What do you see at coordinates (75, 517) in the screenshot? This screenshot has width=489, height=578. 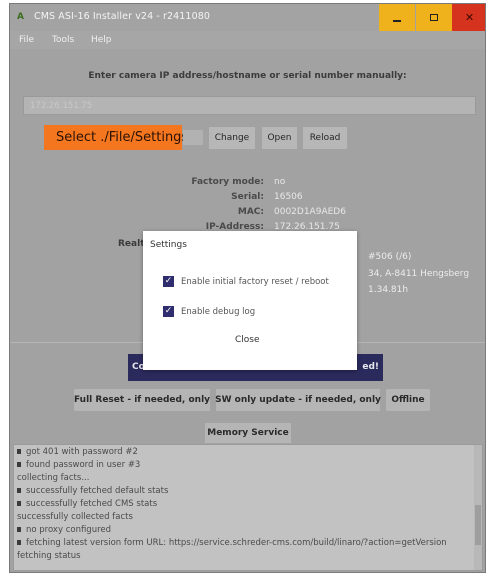 I see `log-line: successfully collected facts` at bounding box center [75, 517].